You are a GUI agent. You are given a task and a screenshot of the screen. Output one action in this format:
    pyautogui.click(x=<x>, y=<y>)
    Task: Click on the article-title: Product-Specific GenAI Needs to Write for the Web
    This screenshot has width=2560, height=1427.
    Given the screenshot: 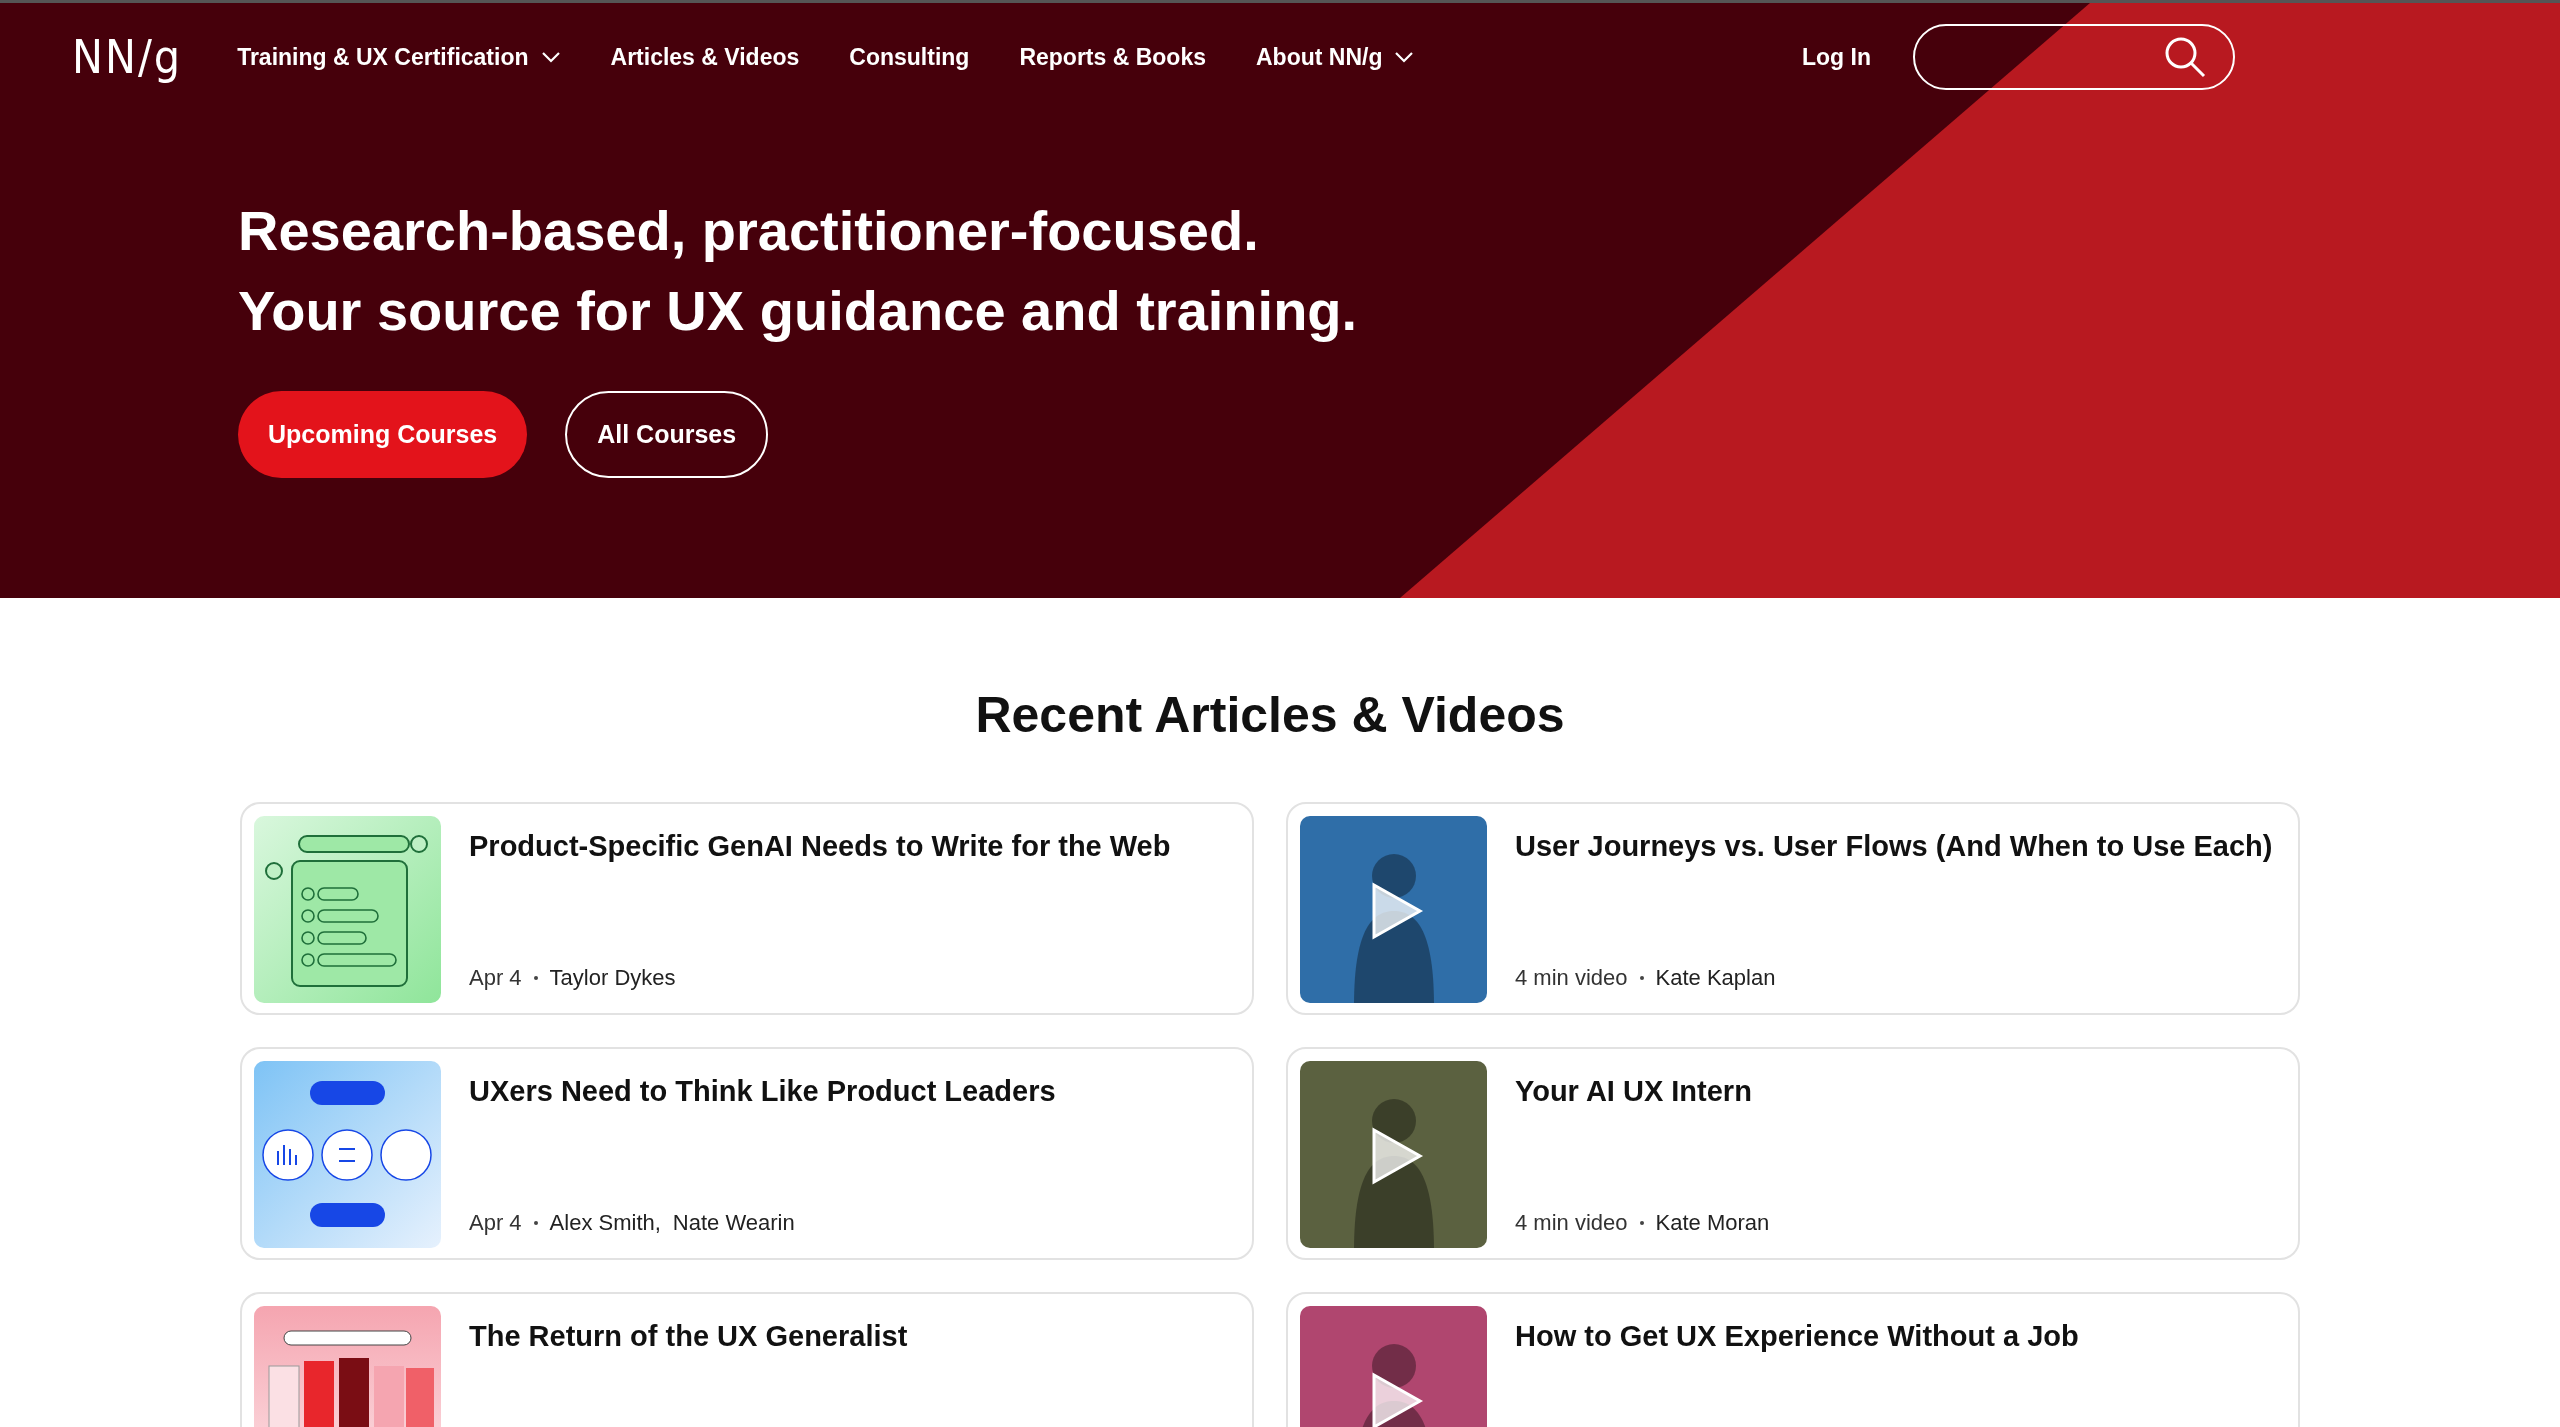 What is the action you would take?
    pyautogui.click(x=820, y=846)
    